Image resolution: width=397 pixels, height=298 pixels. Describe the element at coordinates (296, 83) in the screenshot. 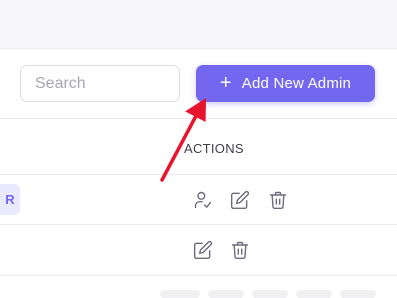

I see `add-new-admin-label: Add New Admin` at that location.